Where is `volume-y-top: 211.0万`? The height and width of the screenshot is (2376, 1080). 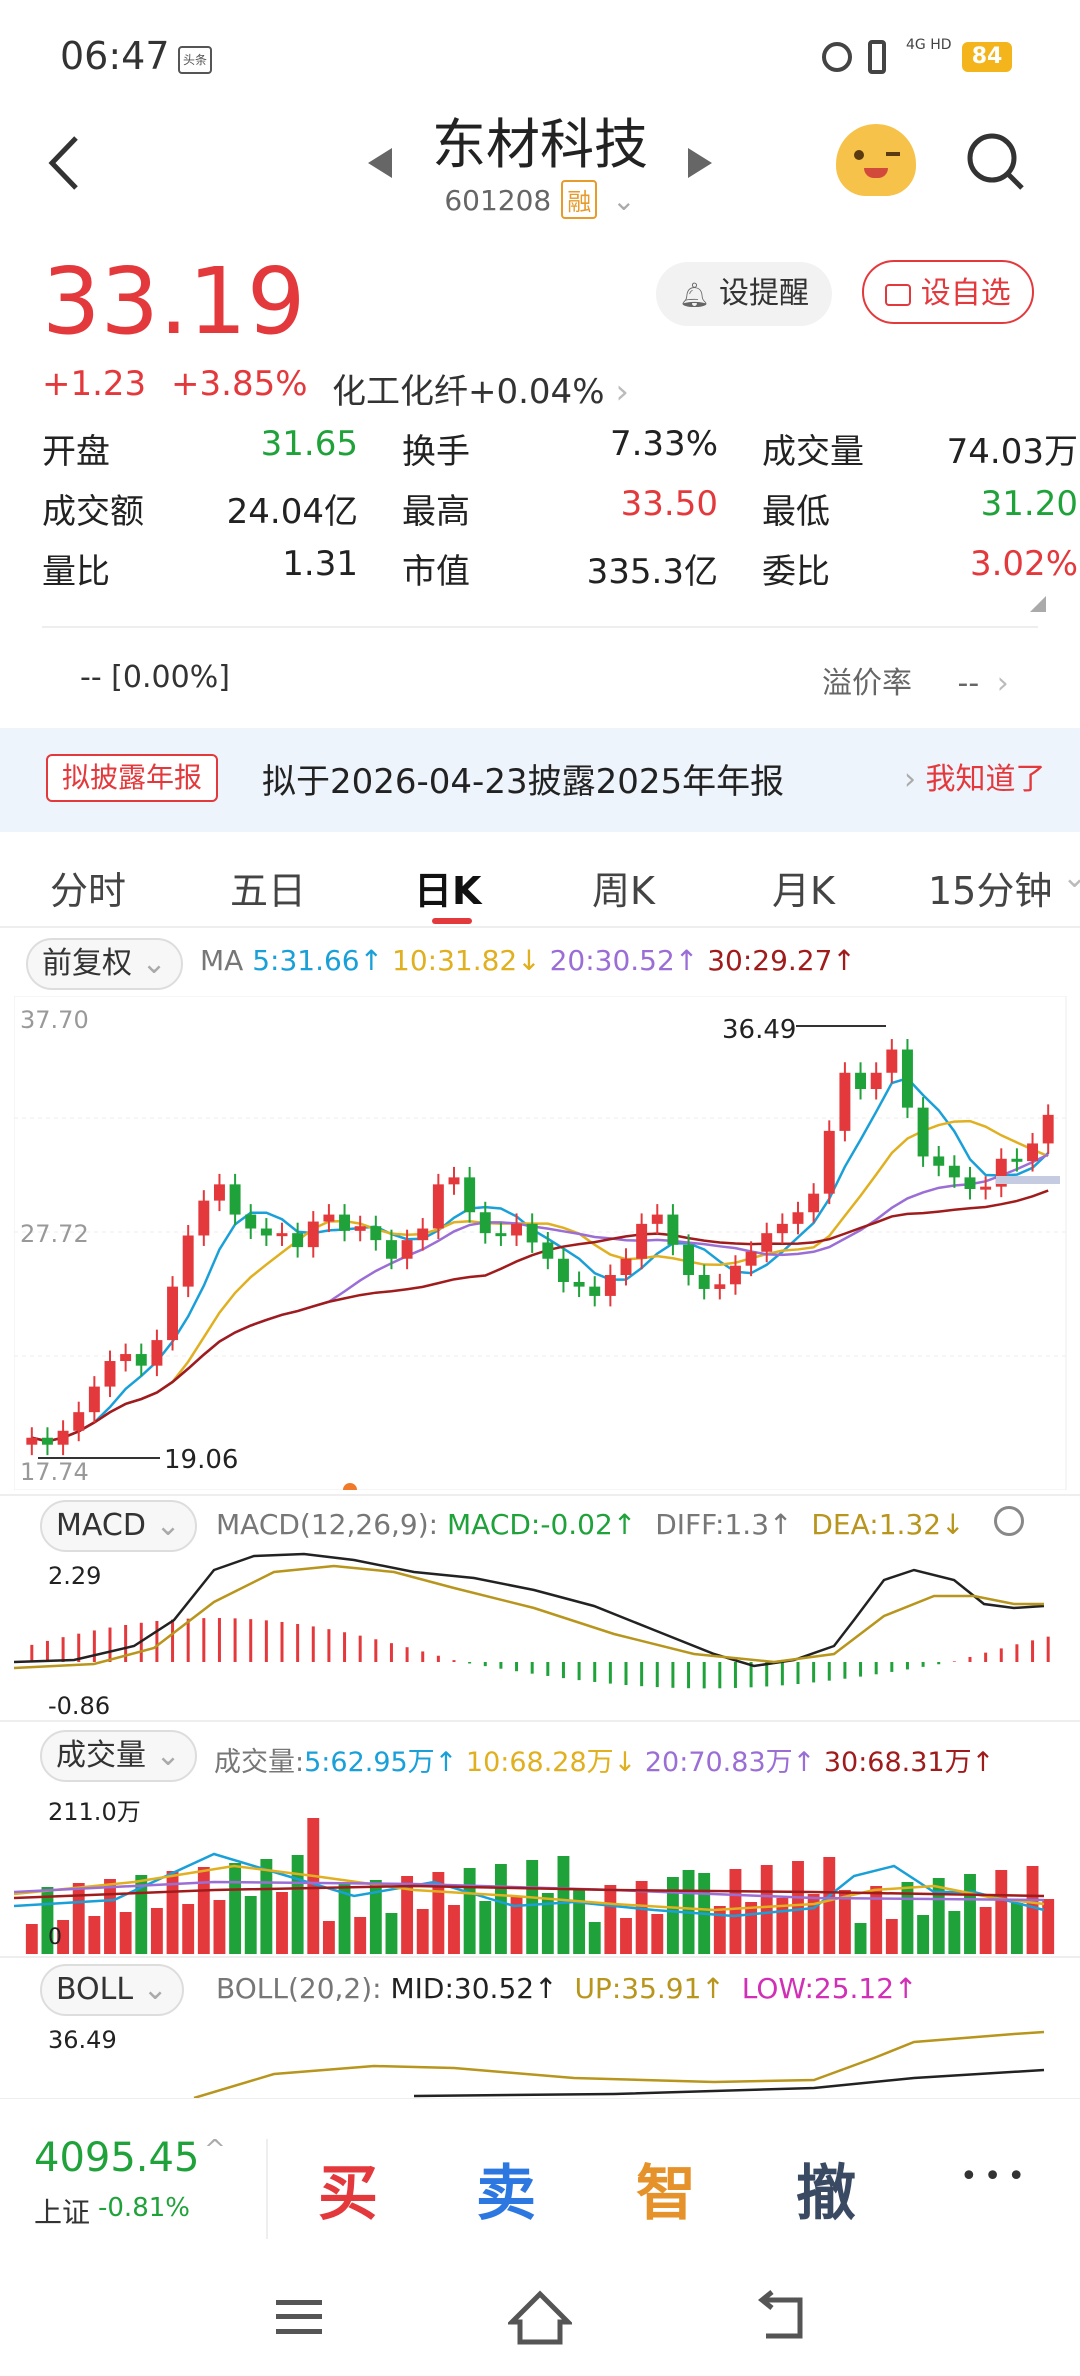
volume-y-top: 211.0万 is located at coordinates (94, 1812).